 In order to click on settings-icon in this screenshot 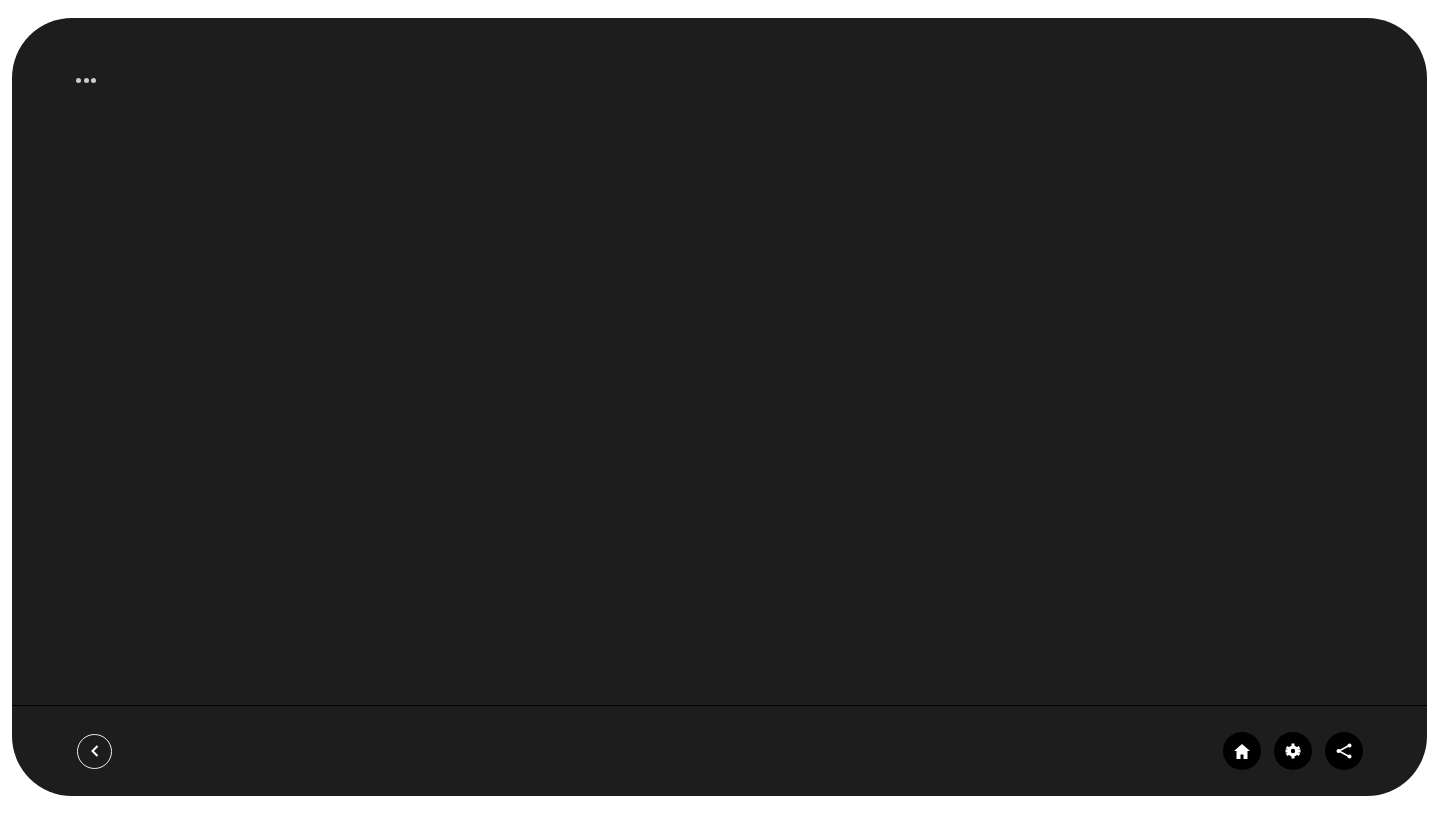, I will do `click(1293, 751)`.